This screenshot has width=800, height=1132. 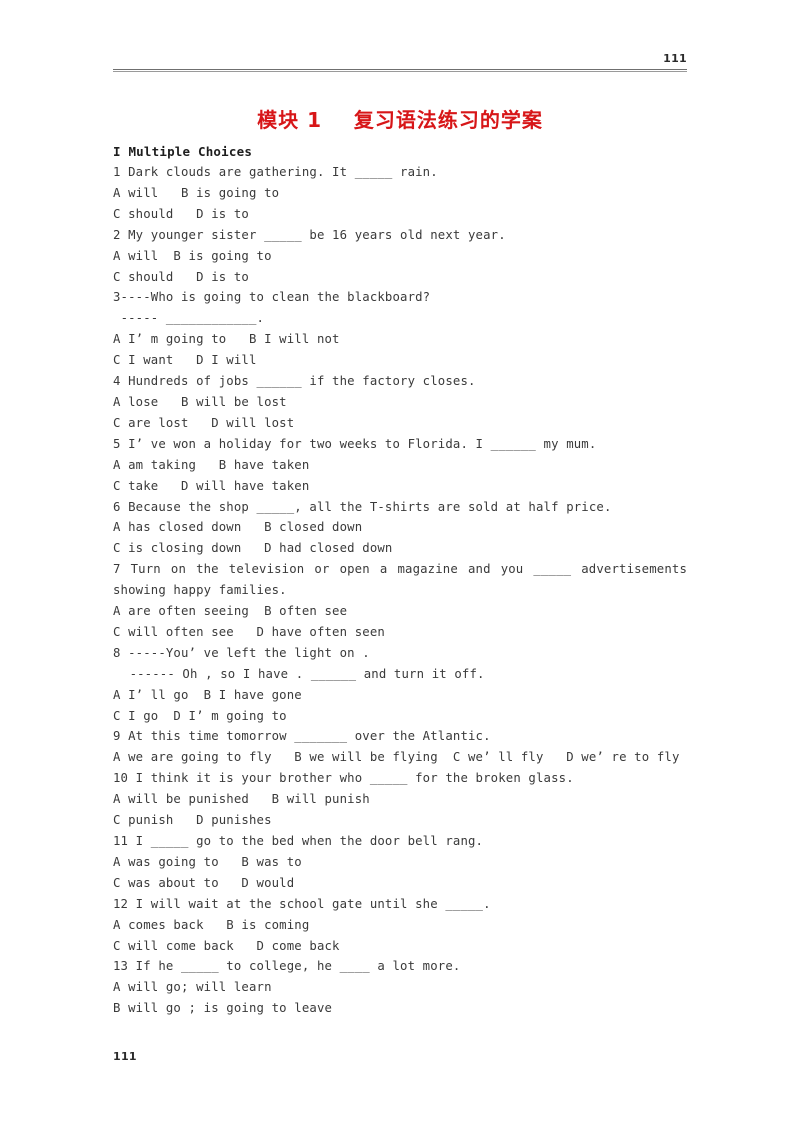 What do you see at coordinates (204, 422) in the screenshot?
I see `text-line: C are lost D will lost` at bounding box center [204, 422].